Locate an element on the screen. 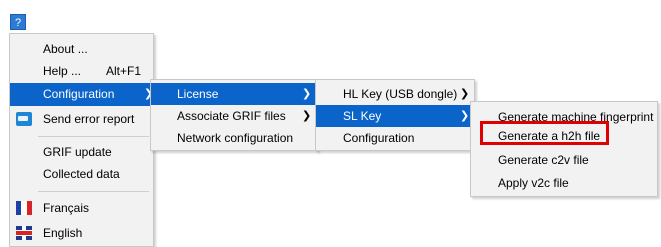 Image resolution: width=661 pixels, height=247 pixels. menu-item-hl-key: HL Key (USB dongle) ❯ is located at coordinates (395, 94).